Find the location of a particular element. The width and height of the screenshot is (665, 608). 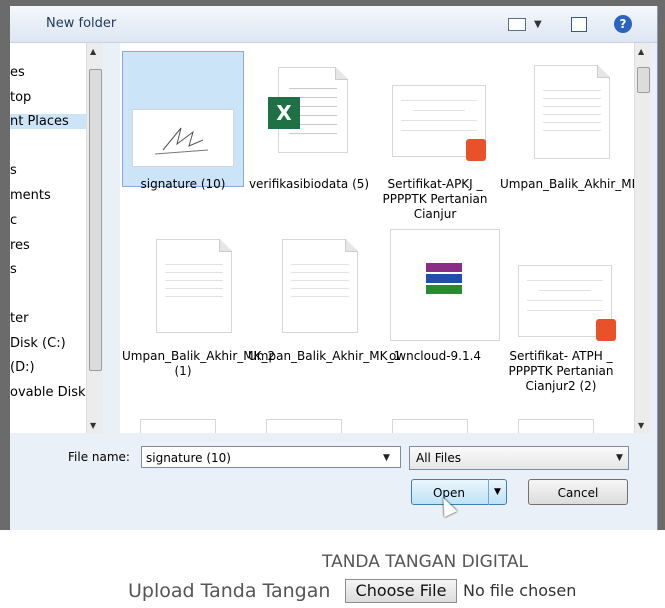

upload-label: Upload Tanda Tangan is located at coordinates (229, 591).